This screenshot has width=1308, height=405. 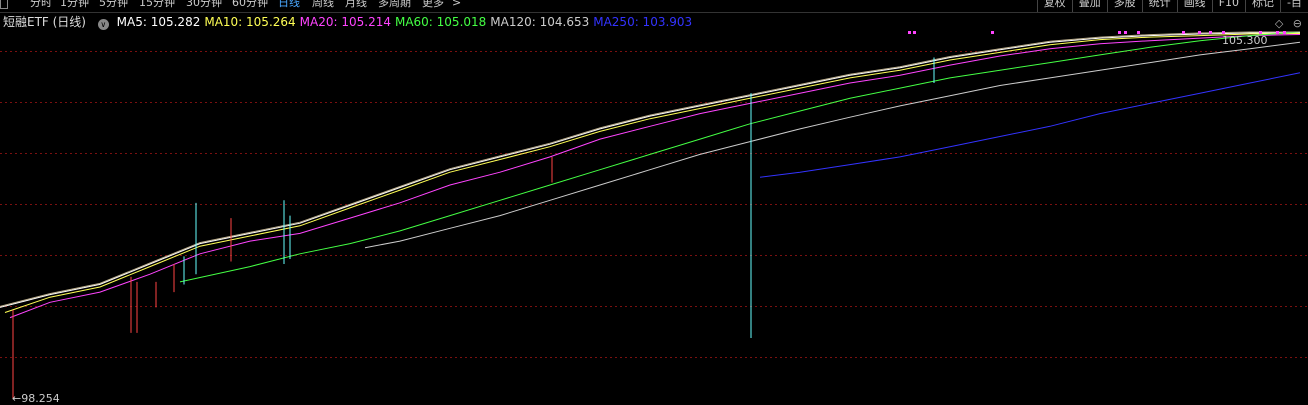 What do you see at coordinates (74, 4) in the screenshot?
I see `tab-timeframe-1: 1分钟` at bounding box center [74, 4].